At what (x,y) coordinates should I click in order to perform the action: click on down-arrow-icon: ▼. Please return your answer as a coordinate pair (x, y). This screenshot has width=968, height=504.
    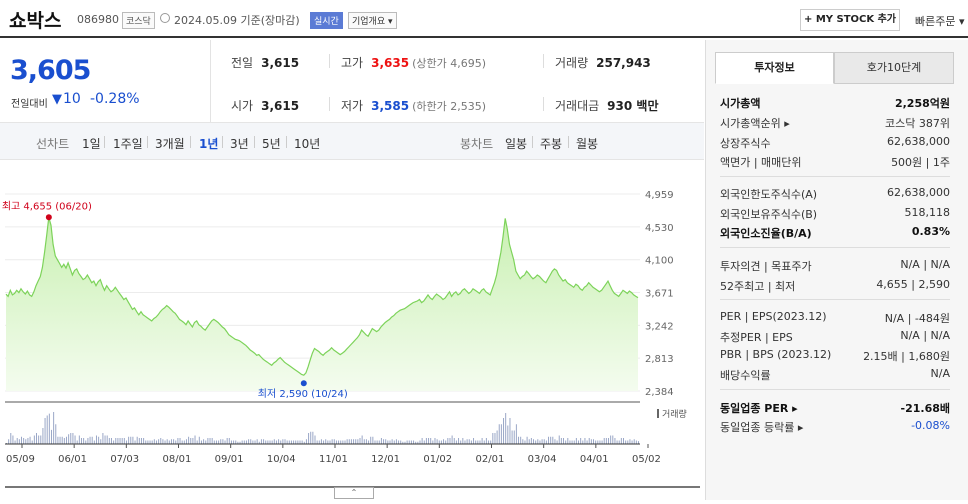
    Looking at the image, I should click on (57, 99).